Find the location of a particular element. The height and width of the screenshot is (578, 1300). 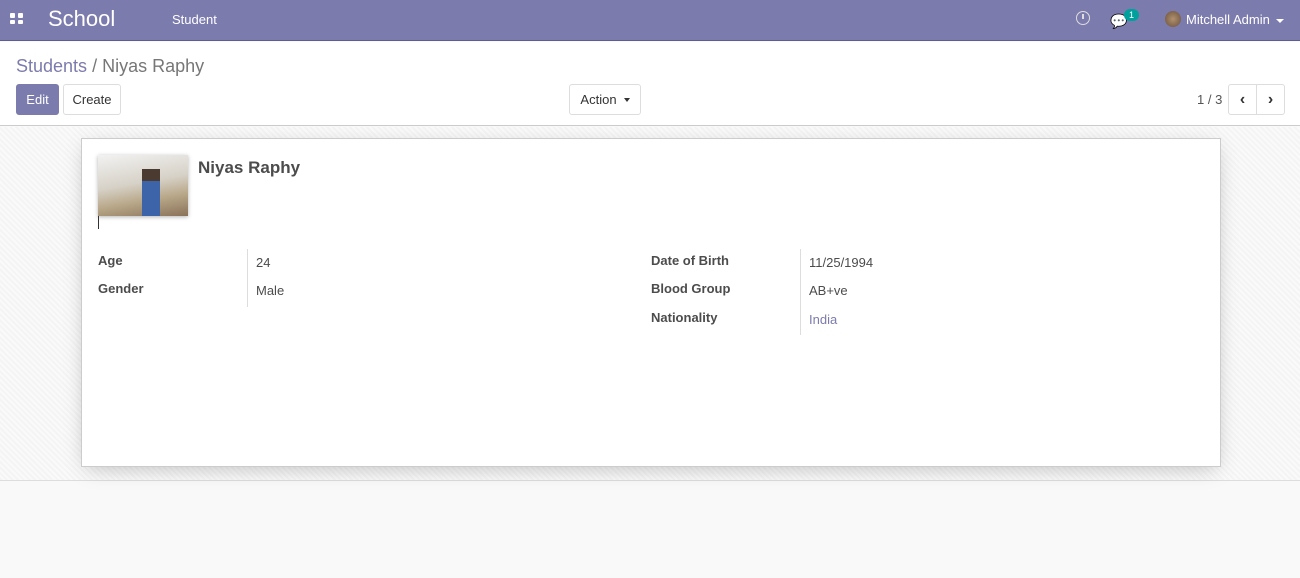

age-label: Age is located at coordinates (110, 260).